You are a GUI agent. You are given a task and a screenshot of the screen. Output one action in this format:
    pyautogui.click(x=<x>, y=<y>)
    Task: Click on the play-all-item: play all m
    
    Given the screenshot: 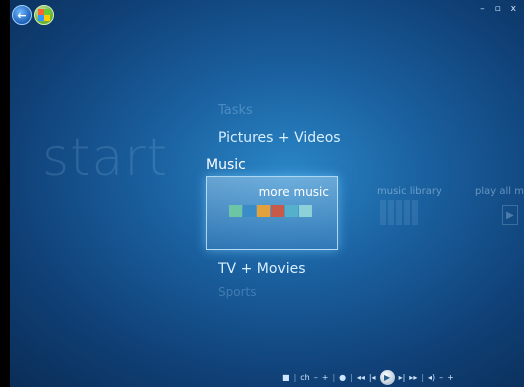 What is the action you would take?
    pyautogui.click(x=499, y=191)
    